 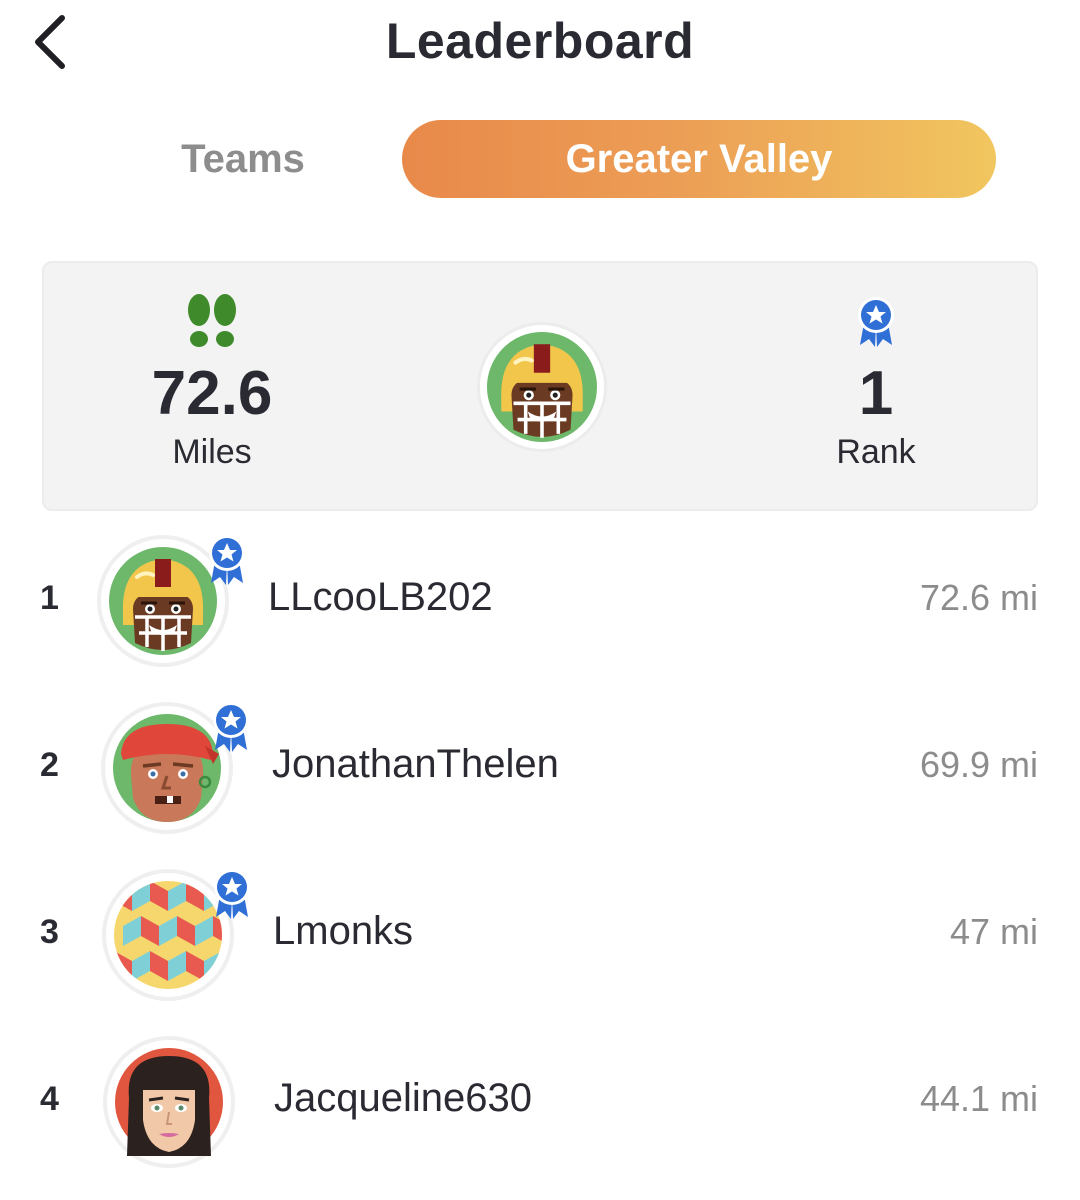 I want to click on leaderboard-row: 1 LLcooLB202 72.6 mi, so click(x=540, y=601).